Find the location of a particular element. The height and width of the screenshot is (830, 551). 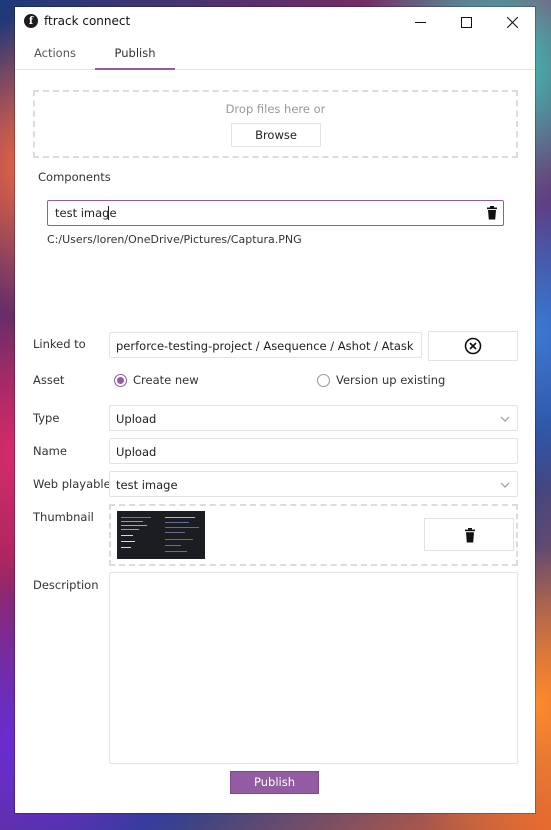

thumbnail-label: Thumbnail is located at coordinates (63, 517).